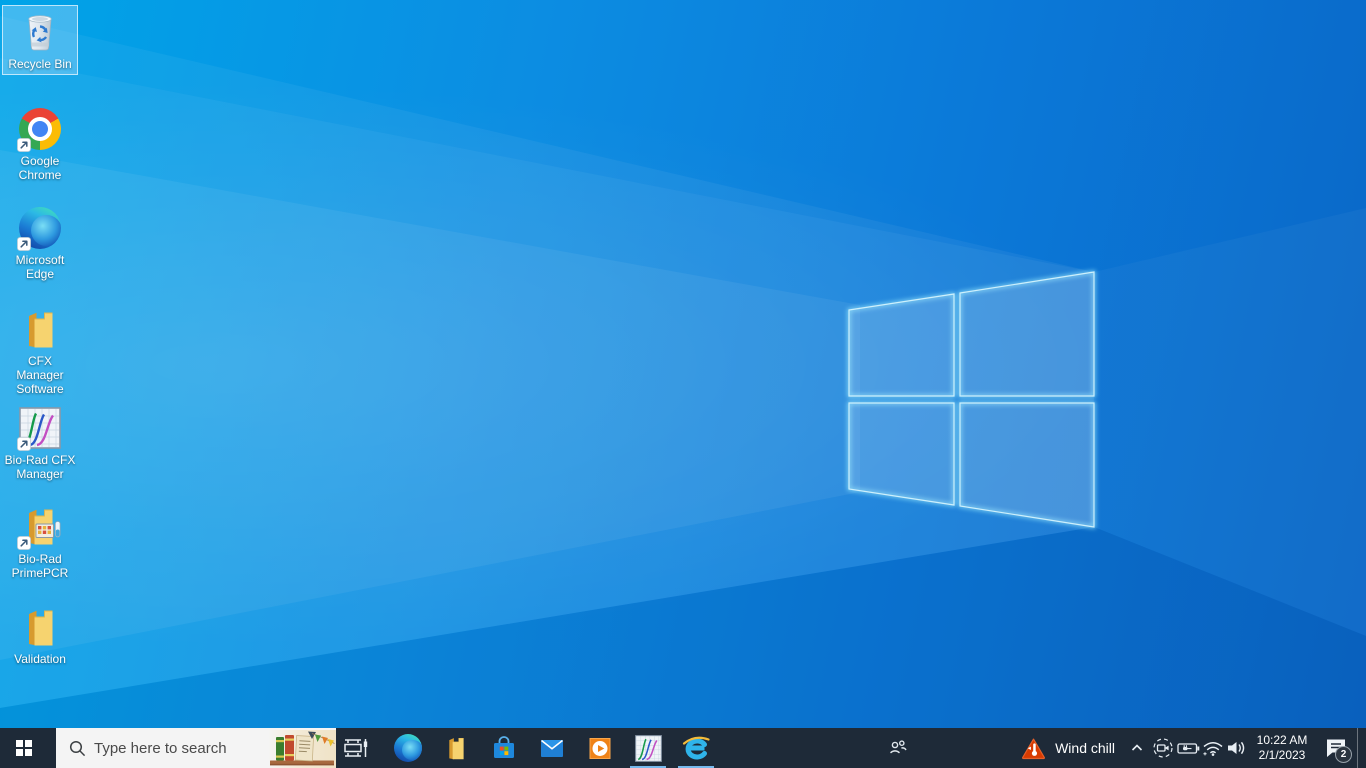  Describe the element at coordinates (77, 748) in the screenshot. I see `search-icon` at that location.